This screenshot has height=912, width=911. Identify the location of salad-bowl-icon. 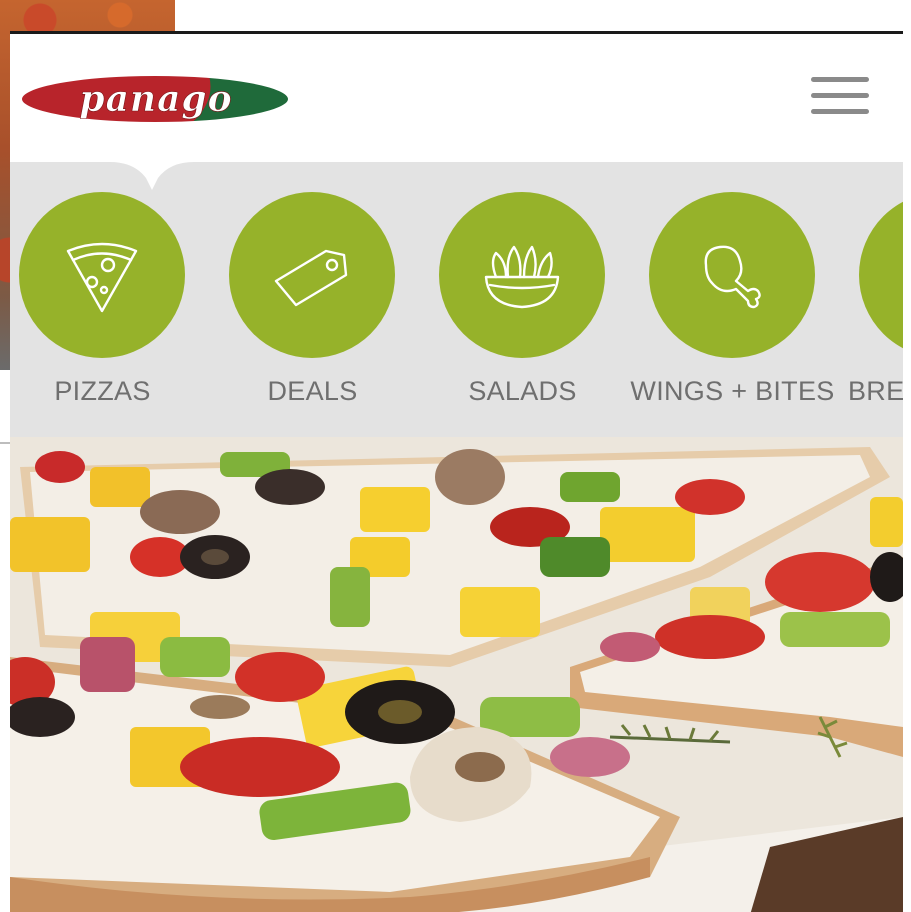
(522, 277).